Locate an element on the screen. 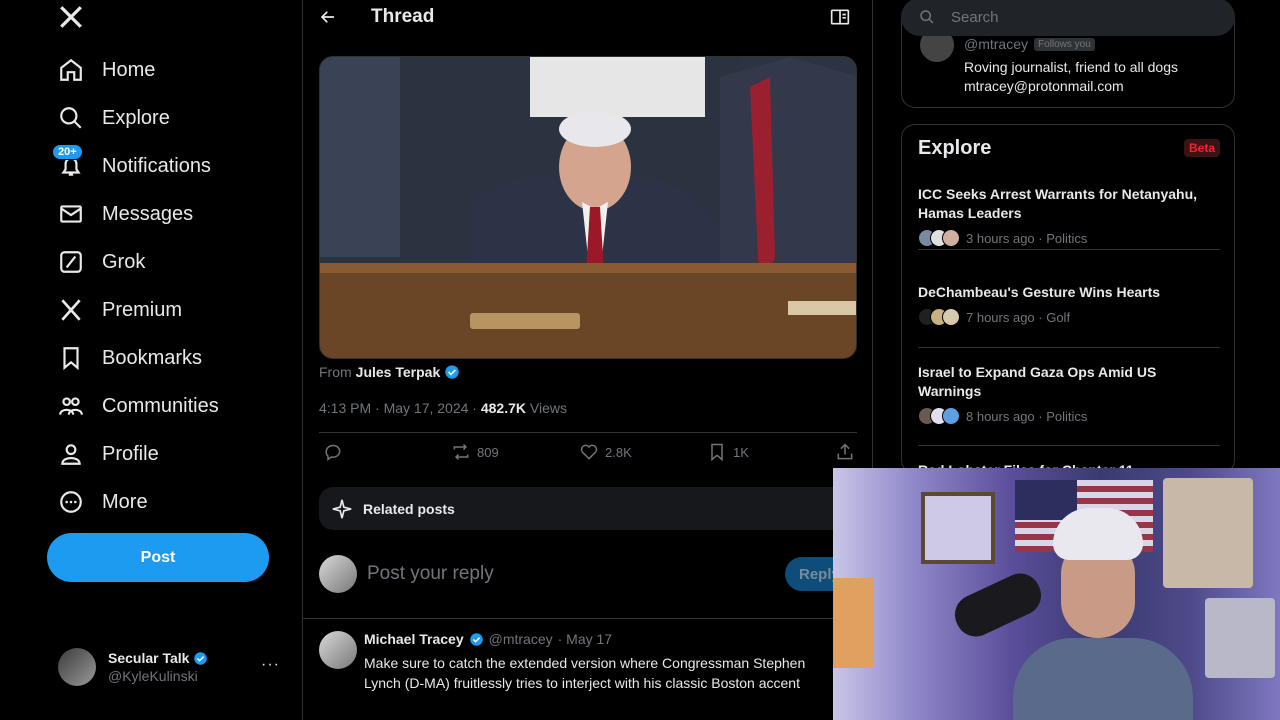 The image size is (1280, 720). sidebar-item-label: Notifications is located at coordinates (156, 165).